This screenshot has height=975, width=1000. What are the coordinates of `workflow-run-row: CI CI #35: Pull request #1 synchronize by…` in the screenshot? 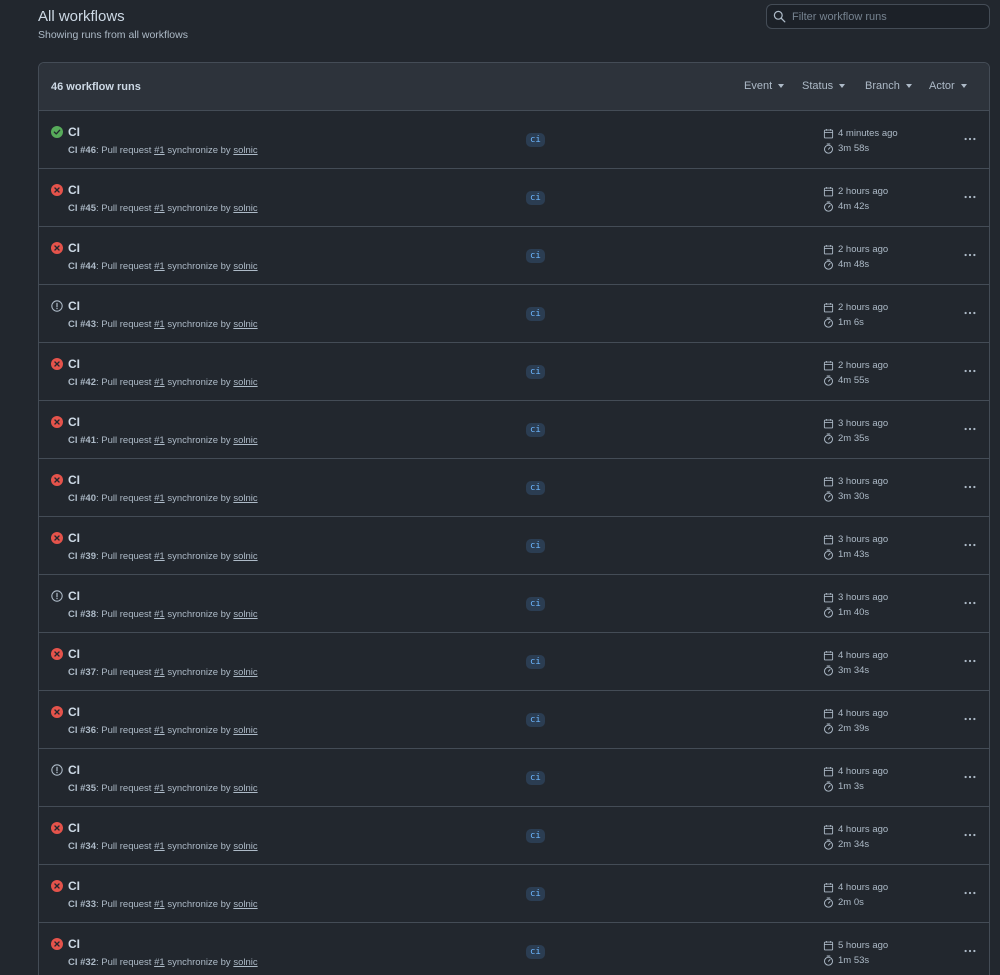 It's located at (514, 778).